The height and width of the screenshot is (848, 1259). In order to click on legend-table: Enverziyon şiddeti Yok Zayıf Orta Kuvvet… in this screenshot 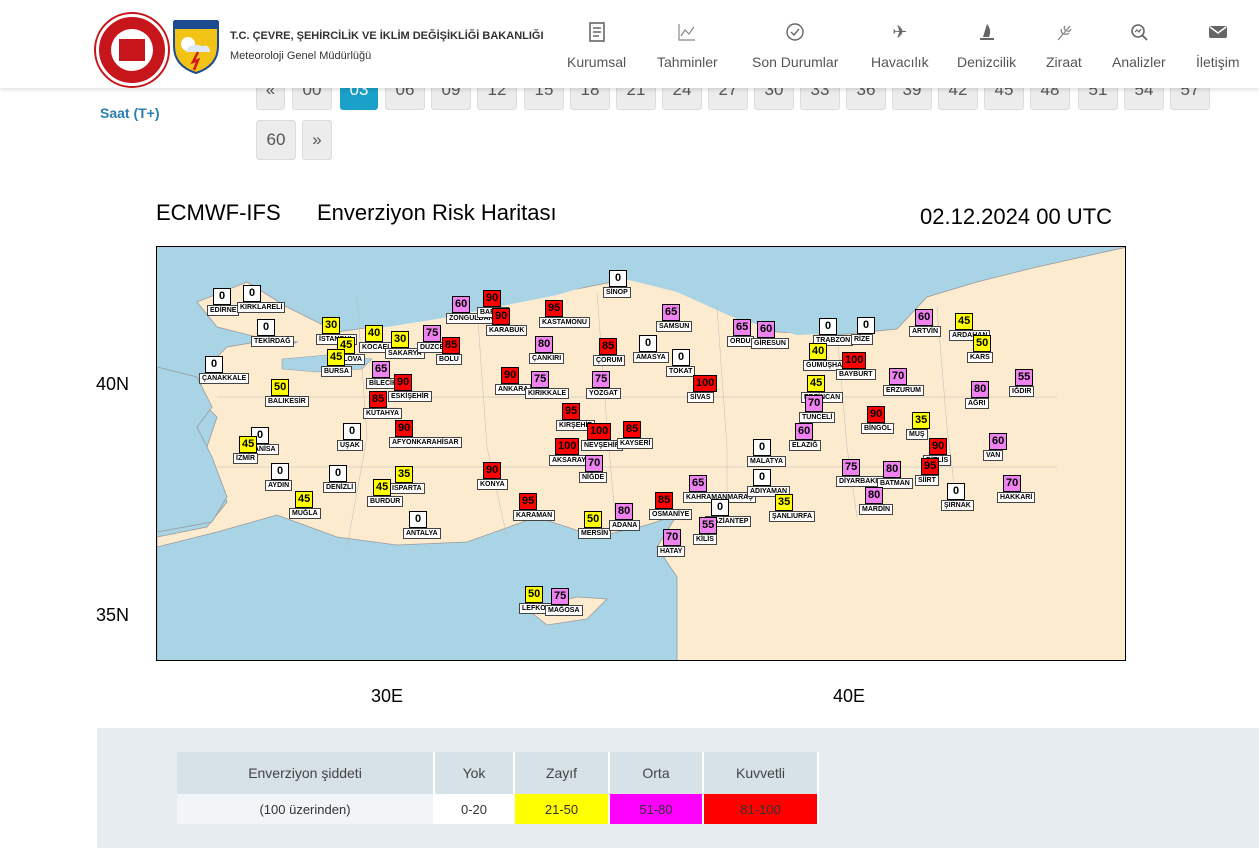, I will do `click(498, 788)`.